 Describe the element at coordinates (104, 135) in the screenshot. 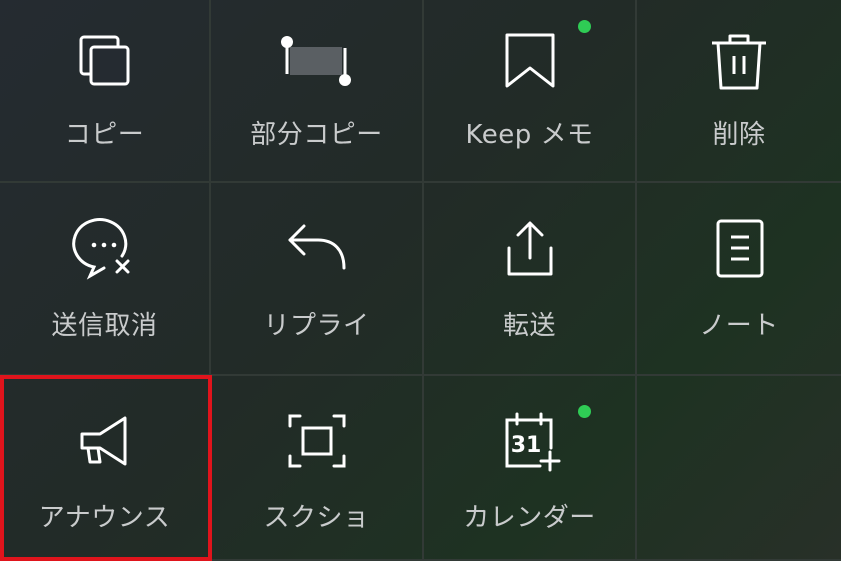

I see `copy-label: コピー` at that location.